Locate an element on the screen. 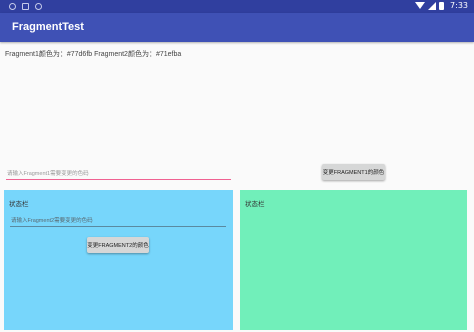 This screenshot has width=474, height=332. signal-icon is located at coordinates (432, 5).